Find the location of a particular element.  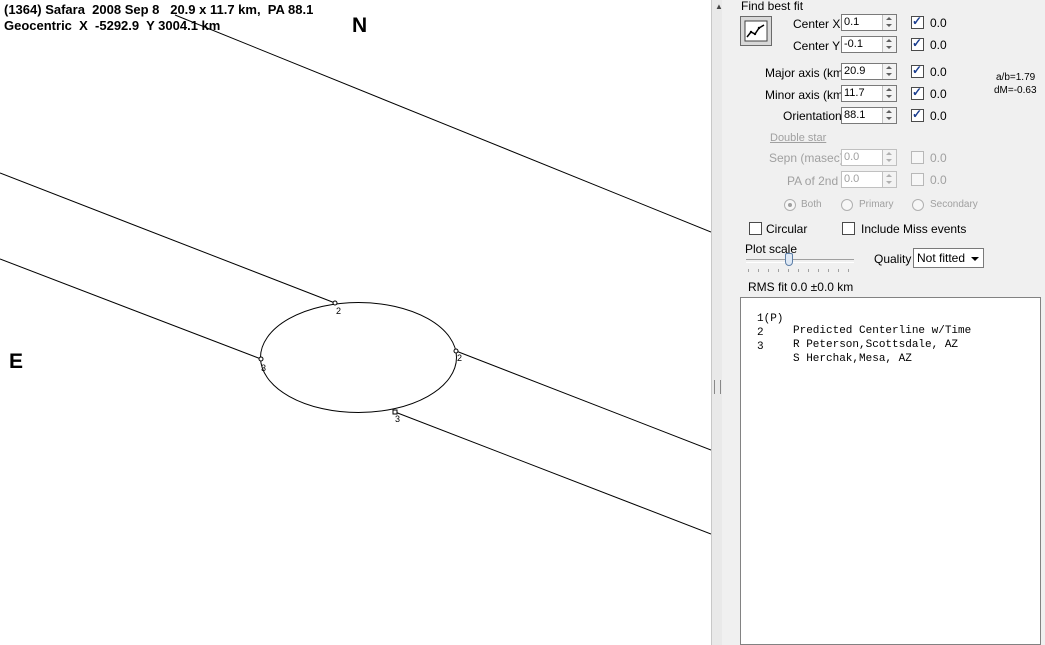

separation-delta: 0.0 is located at coordinates (938, 158).